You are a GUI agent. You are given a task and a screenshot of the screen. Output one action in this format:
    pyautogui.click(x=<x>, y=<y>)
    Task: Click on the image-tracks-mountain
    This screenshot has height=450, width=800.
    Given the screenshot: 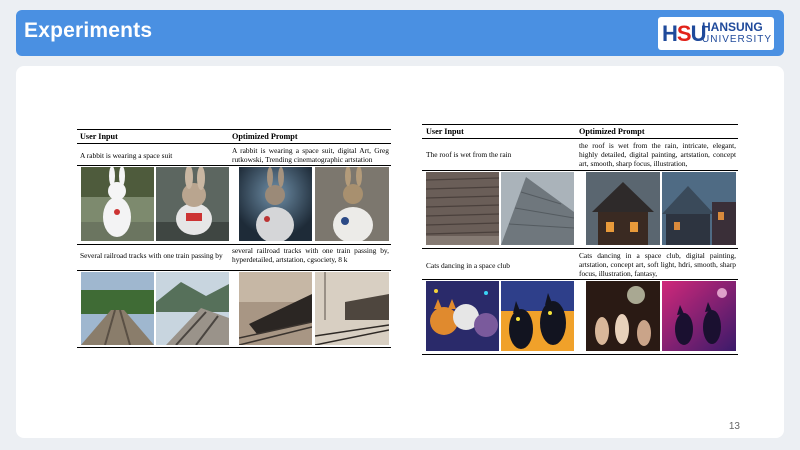 What is the action you would take?
    pyautogui.click(x=192, y=308)
    